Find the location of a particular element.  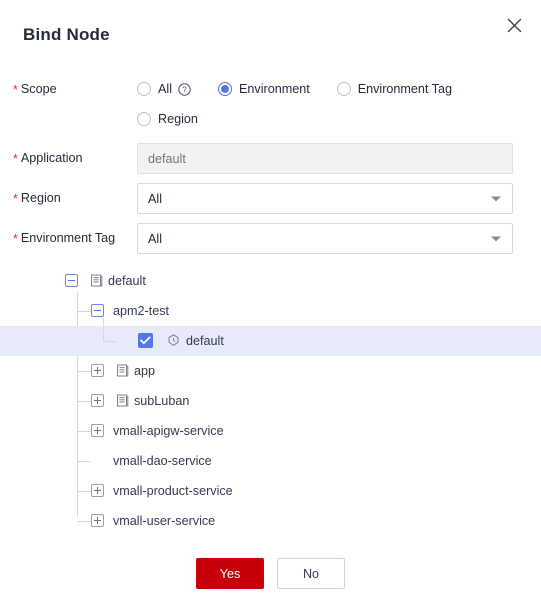

scope-options: All ? Environment Environment Tag Region is located at coordinates (325, 104).